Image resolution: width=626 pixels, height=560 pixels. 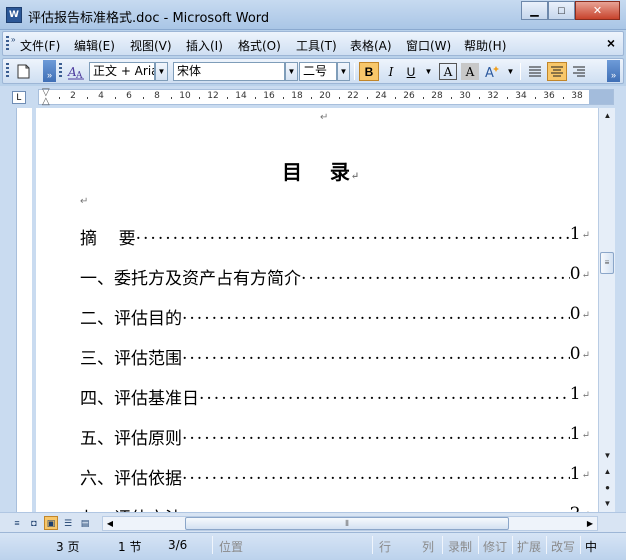 I want to click on status-overtype-toggle: 改写, so click(x=563, y=546).